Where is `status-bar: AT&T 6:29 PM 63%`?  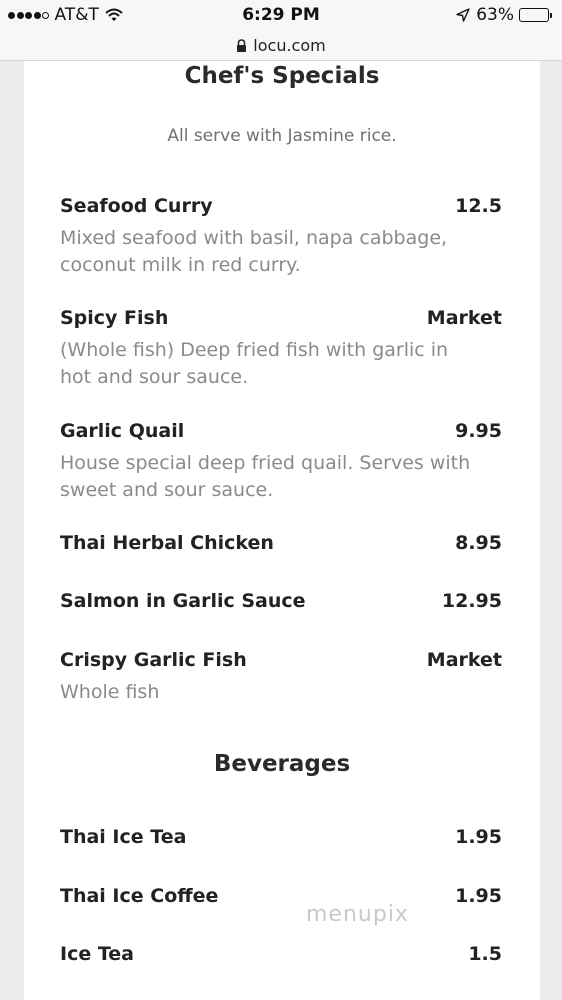 status-bar: AT&T 6:29 PM 63% is located at coordinates (281, 15).